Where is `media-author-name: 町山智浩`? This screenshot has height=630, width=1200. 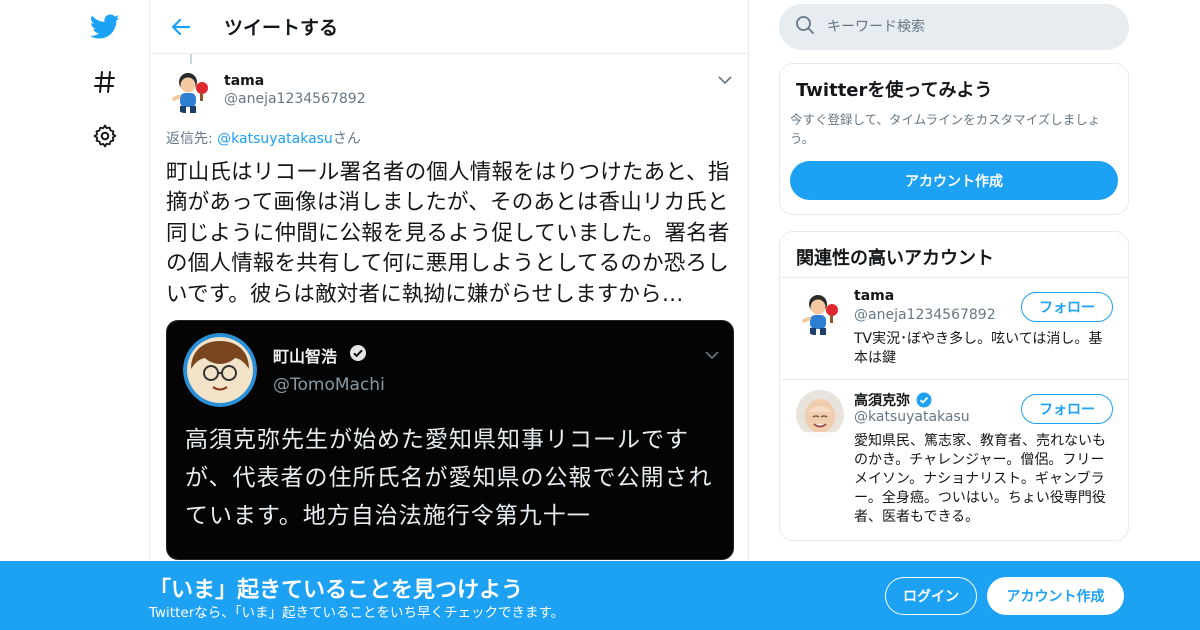 media-author-name: 町山智浩 is located at coordinates (305, 357).